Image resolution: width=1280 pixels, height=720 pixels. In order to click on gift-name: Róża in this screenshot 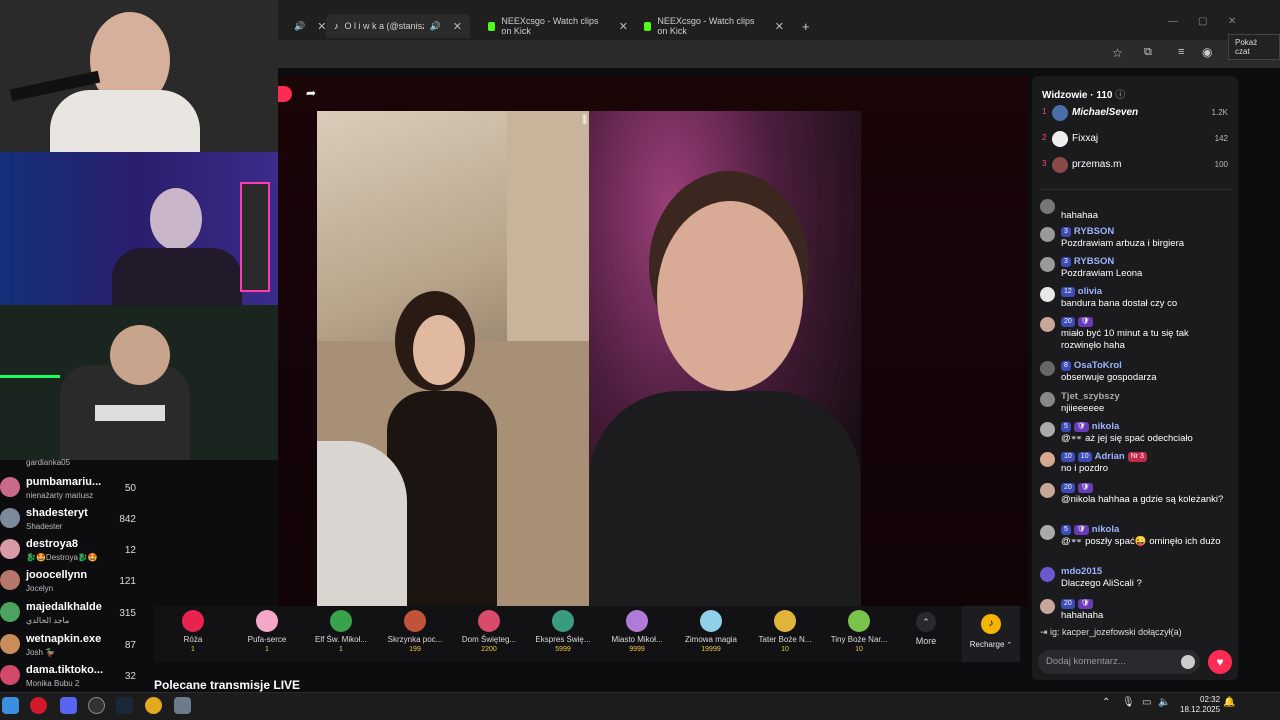, I will do `click(193, 639)`.